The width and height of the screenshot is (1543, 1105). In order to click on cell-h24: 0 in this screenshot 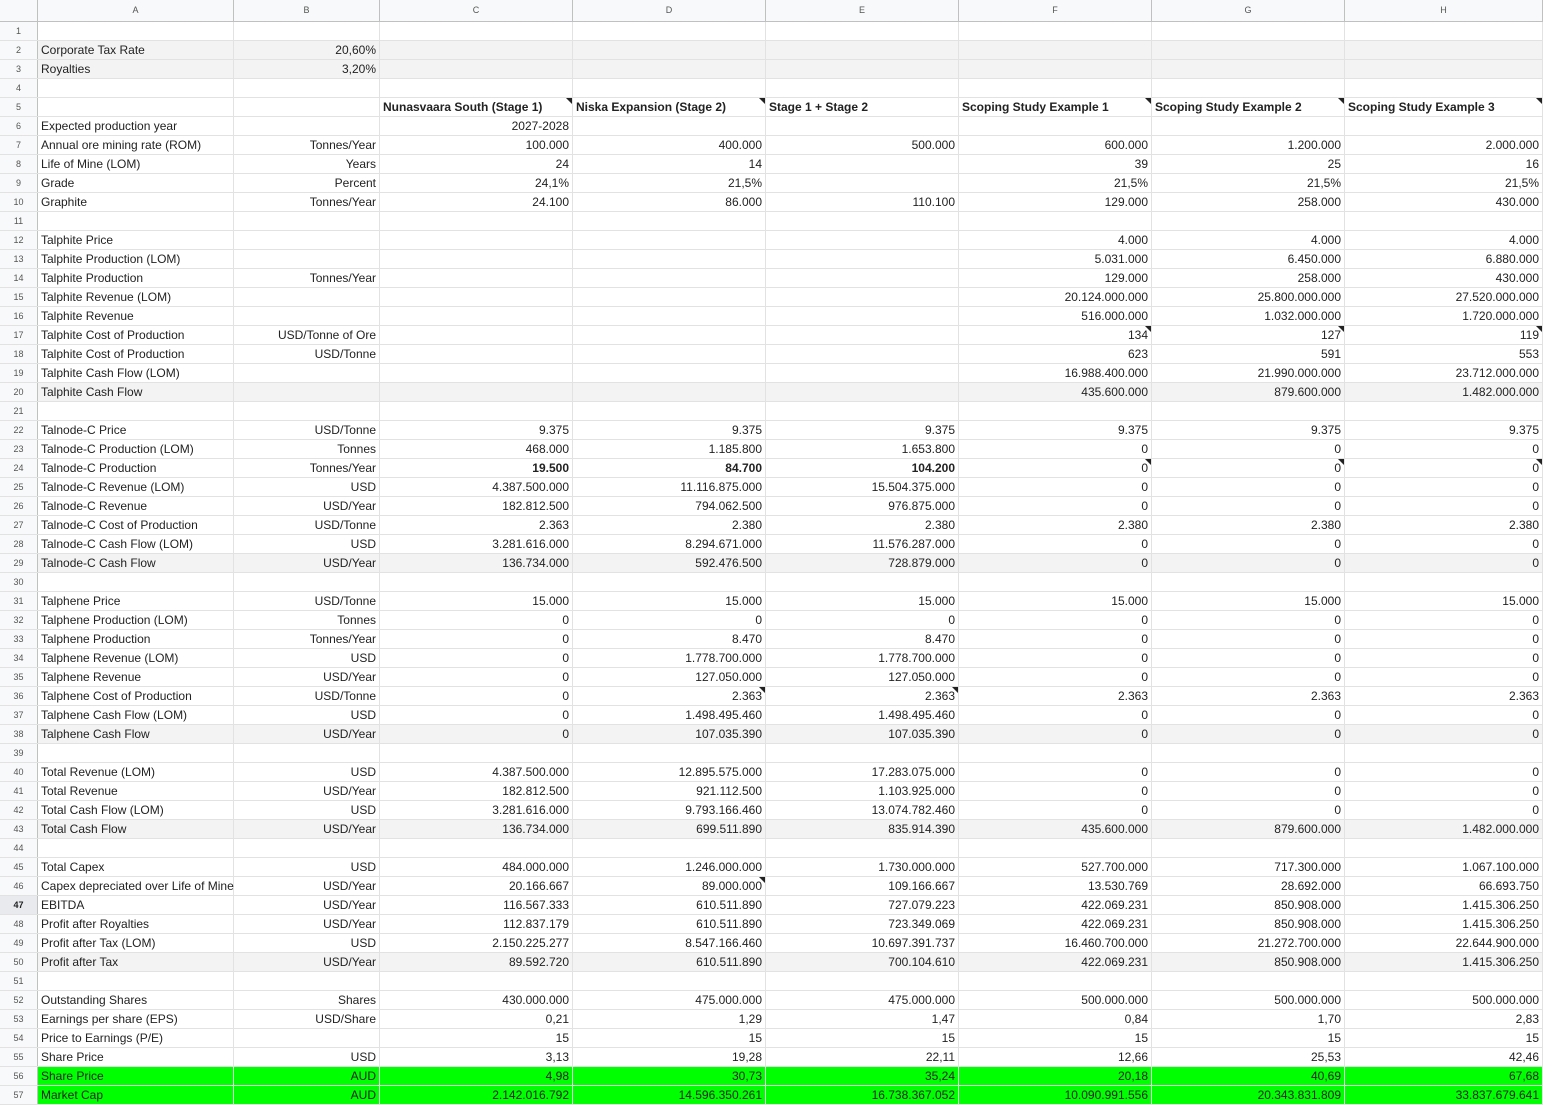, I will do `click(1444, 468)`.